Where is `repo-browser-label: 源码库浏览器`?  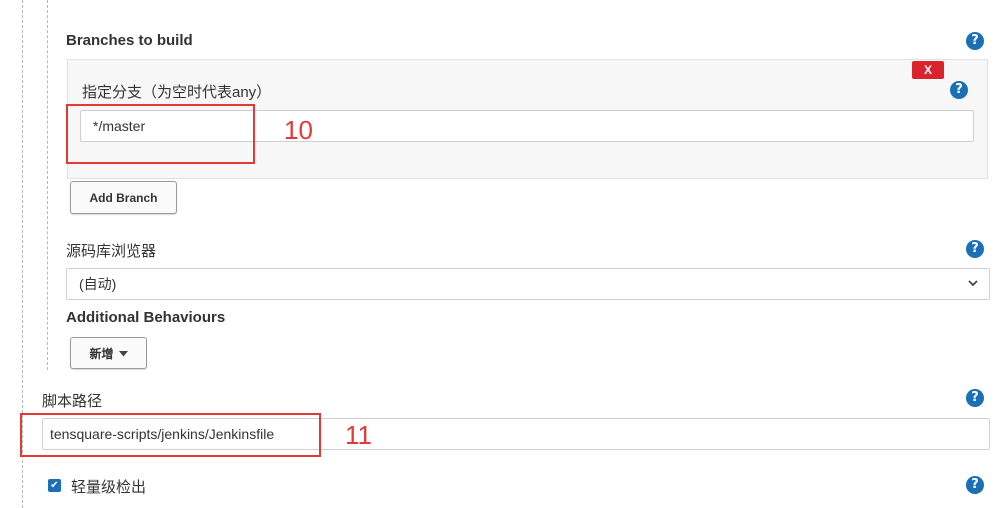 repo-browser-label: 源码库浏览器 is located at coordinates (111, 251).